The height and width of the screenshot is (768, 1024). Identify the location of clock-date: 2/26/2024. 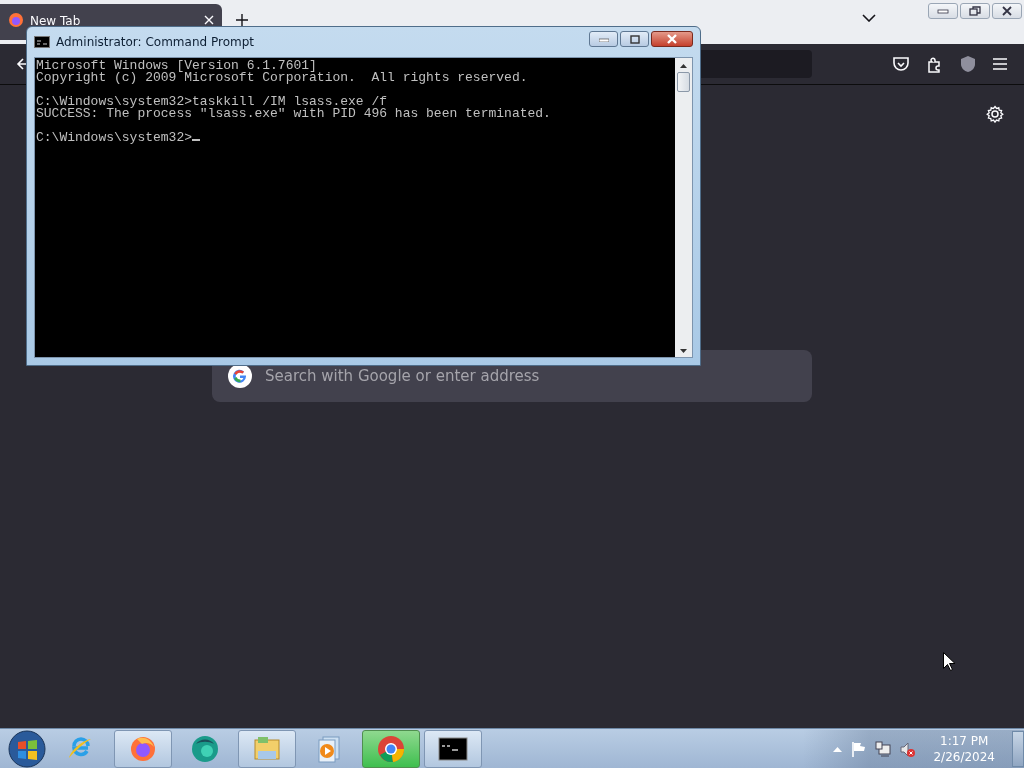
(964, 756).